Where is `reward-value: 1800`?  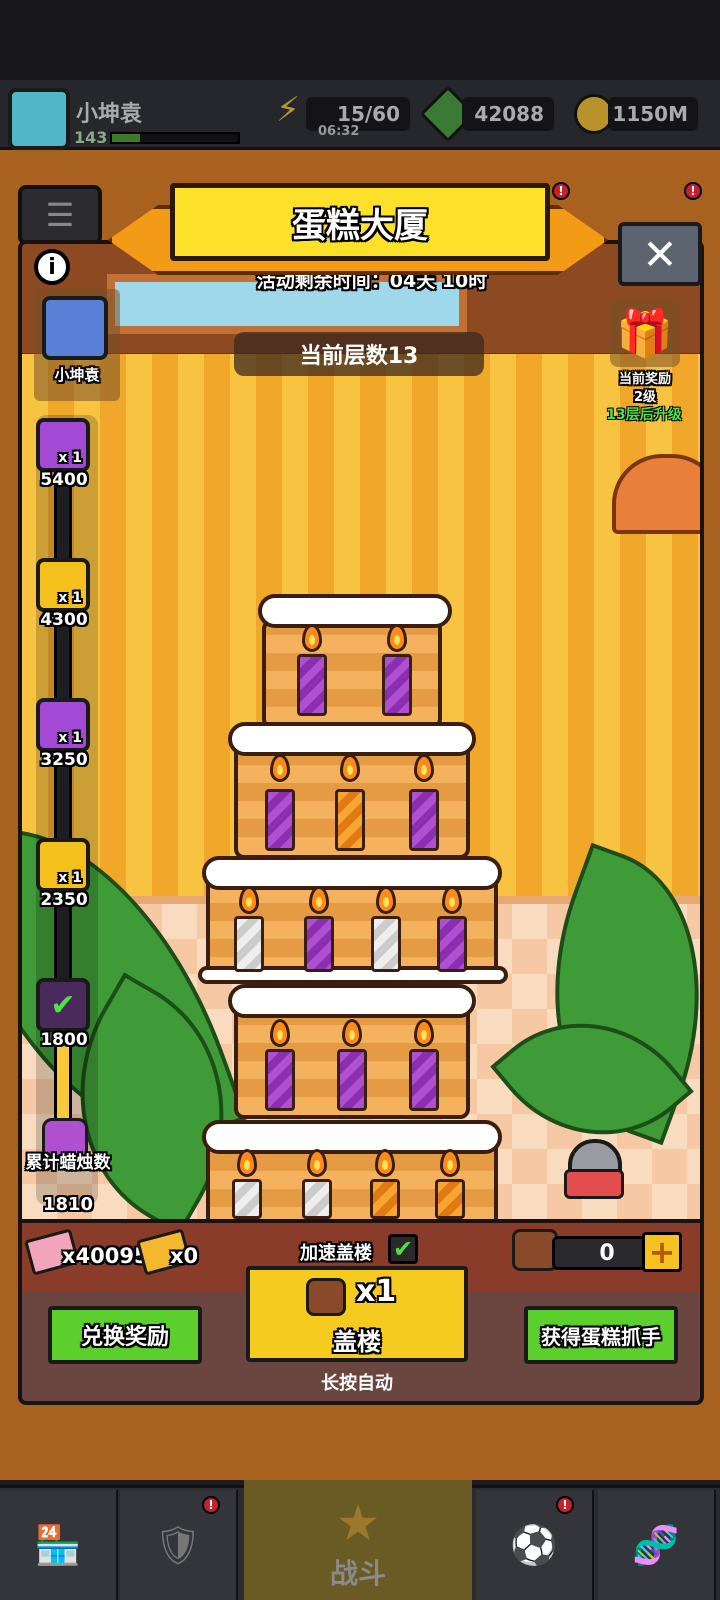
reward-value: 1800 is located at coordinates (64, 1040).